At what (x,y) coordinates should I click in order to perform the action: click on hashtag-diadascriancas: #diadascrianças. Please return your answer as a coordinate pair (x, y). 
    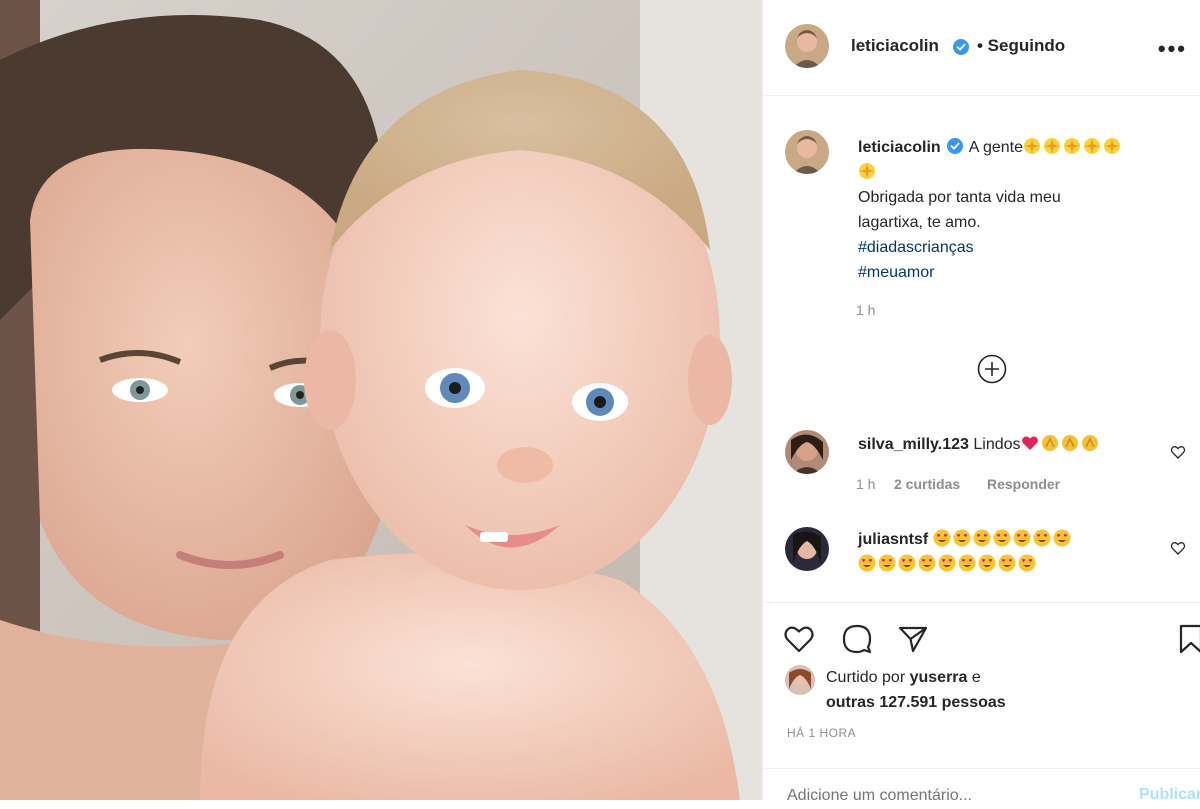
    Looking at the image, I should click on (1023, 247).